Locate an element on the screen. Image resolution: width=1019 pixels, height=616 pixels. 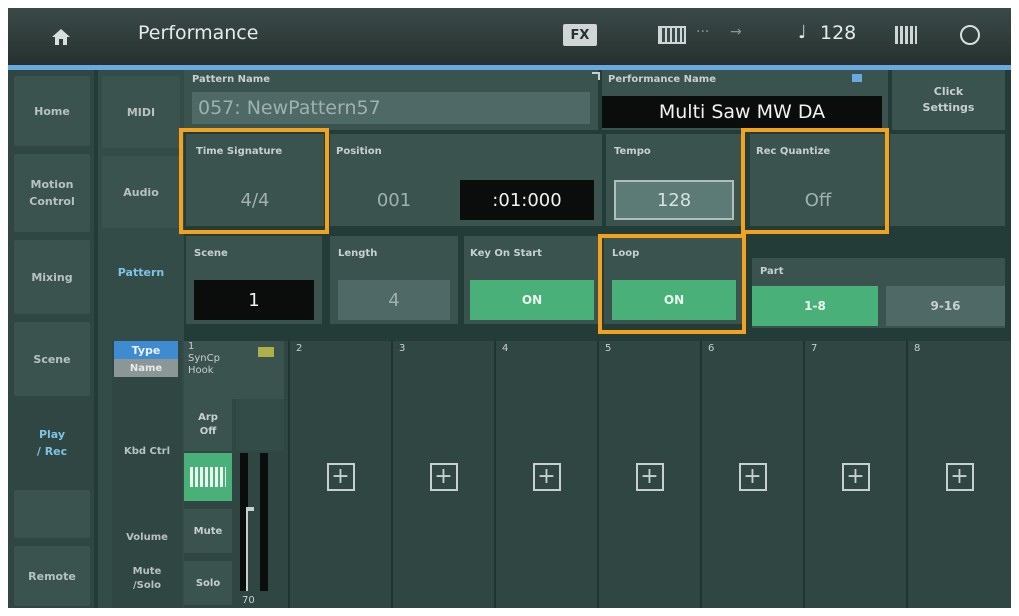
track-1-kbd-ctrl-button is located at coordinates (208, 477).